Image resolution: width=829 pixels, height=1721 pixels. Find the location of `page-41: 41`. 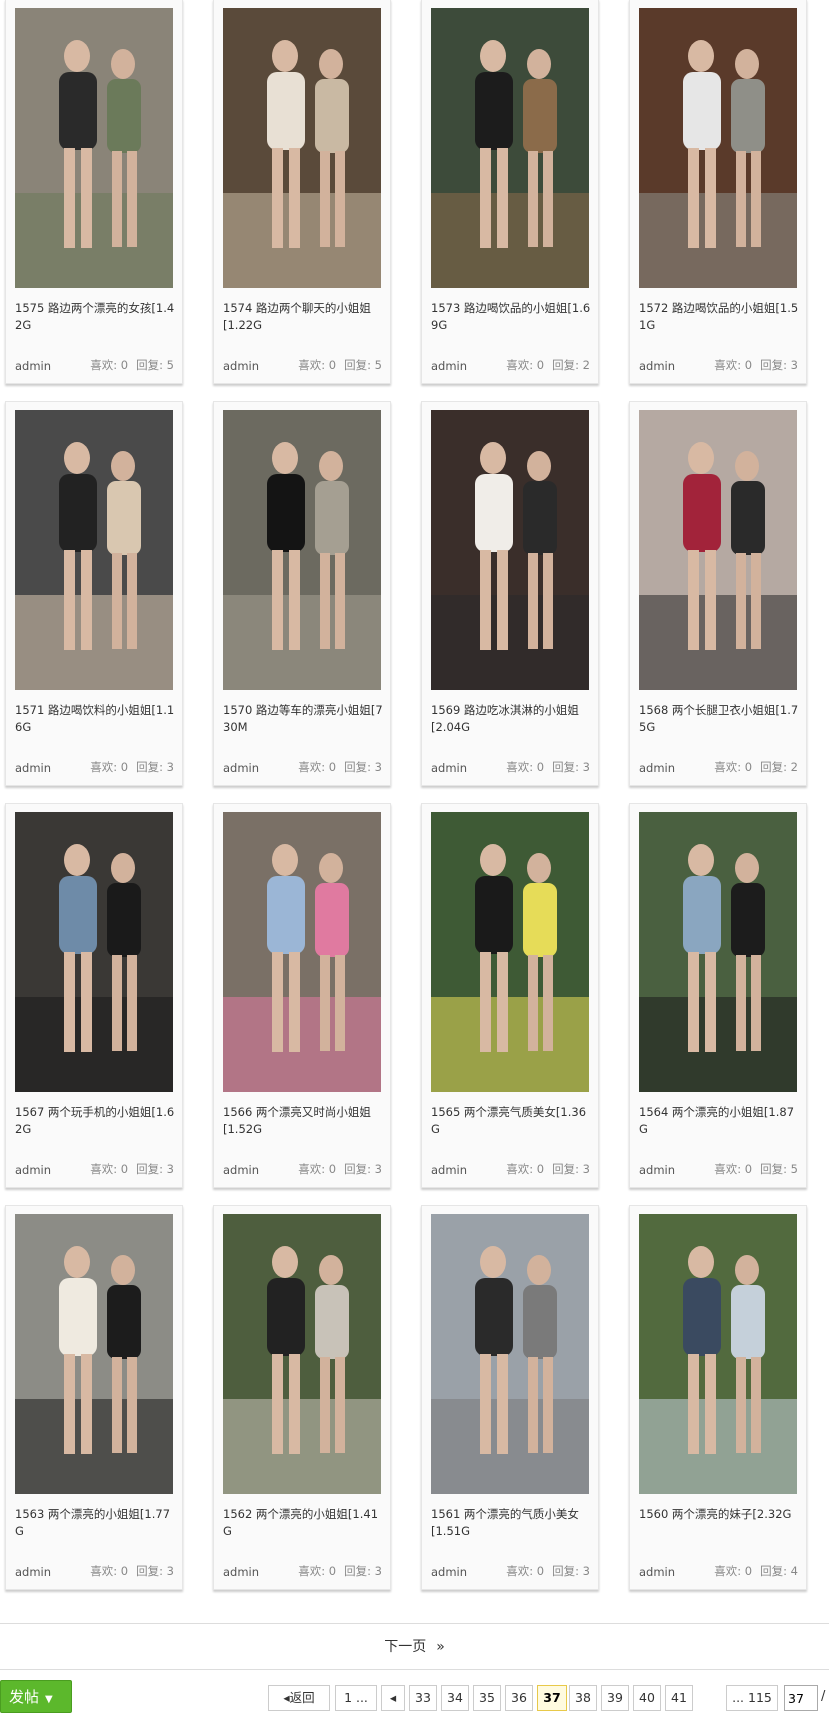

page-41: 41 is located at coordinates (679, 1698).